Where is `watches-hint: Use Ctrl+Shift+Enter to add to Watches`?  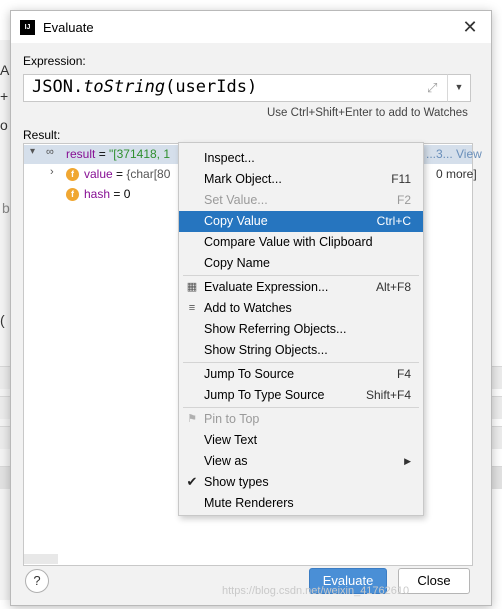 watches-hint: Use Ctrl+Shift+Enter to add to Watches is located at coordinates (367, 113).